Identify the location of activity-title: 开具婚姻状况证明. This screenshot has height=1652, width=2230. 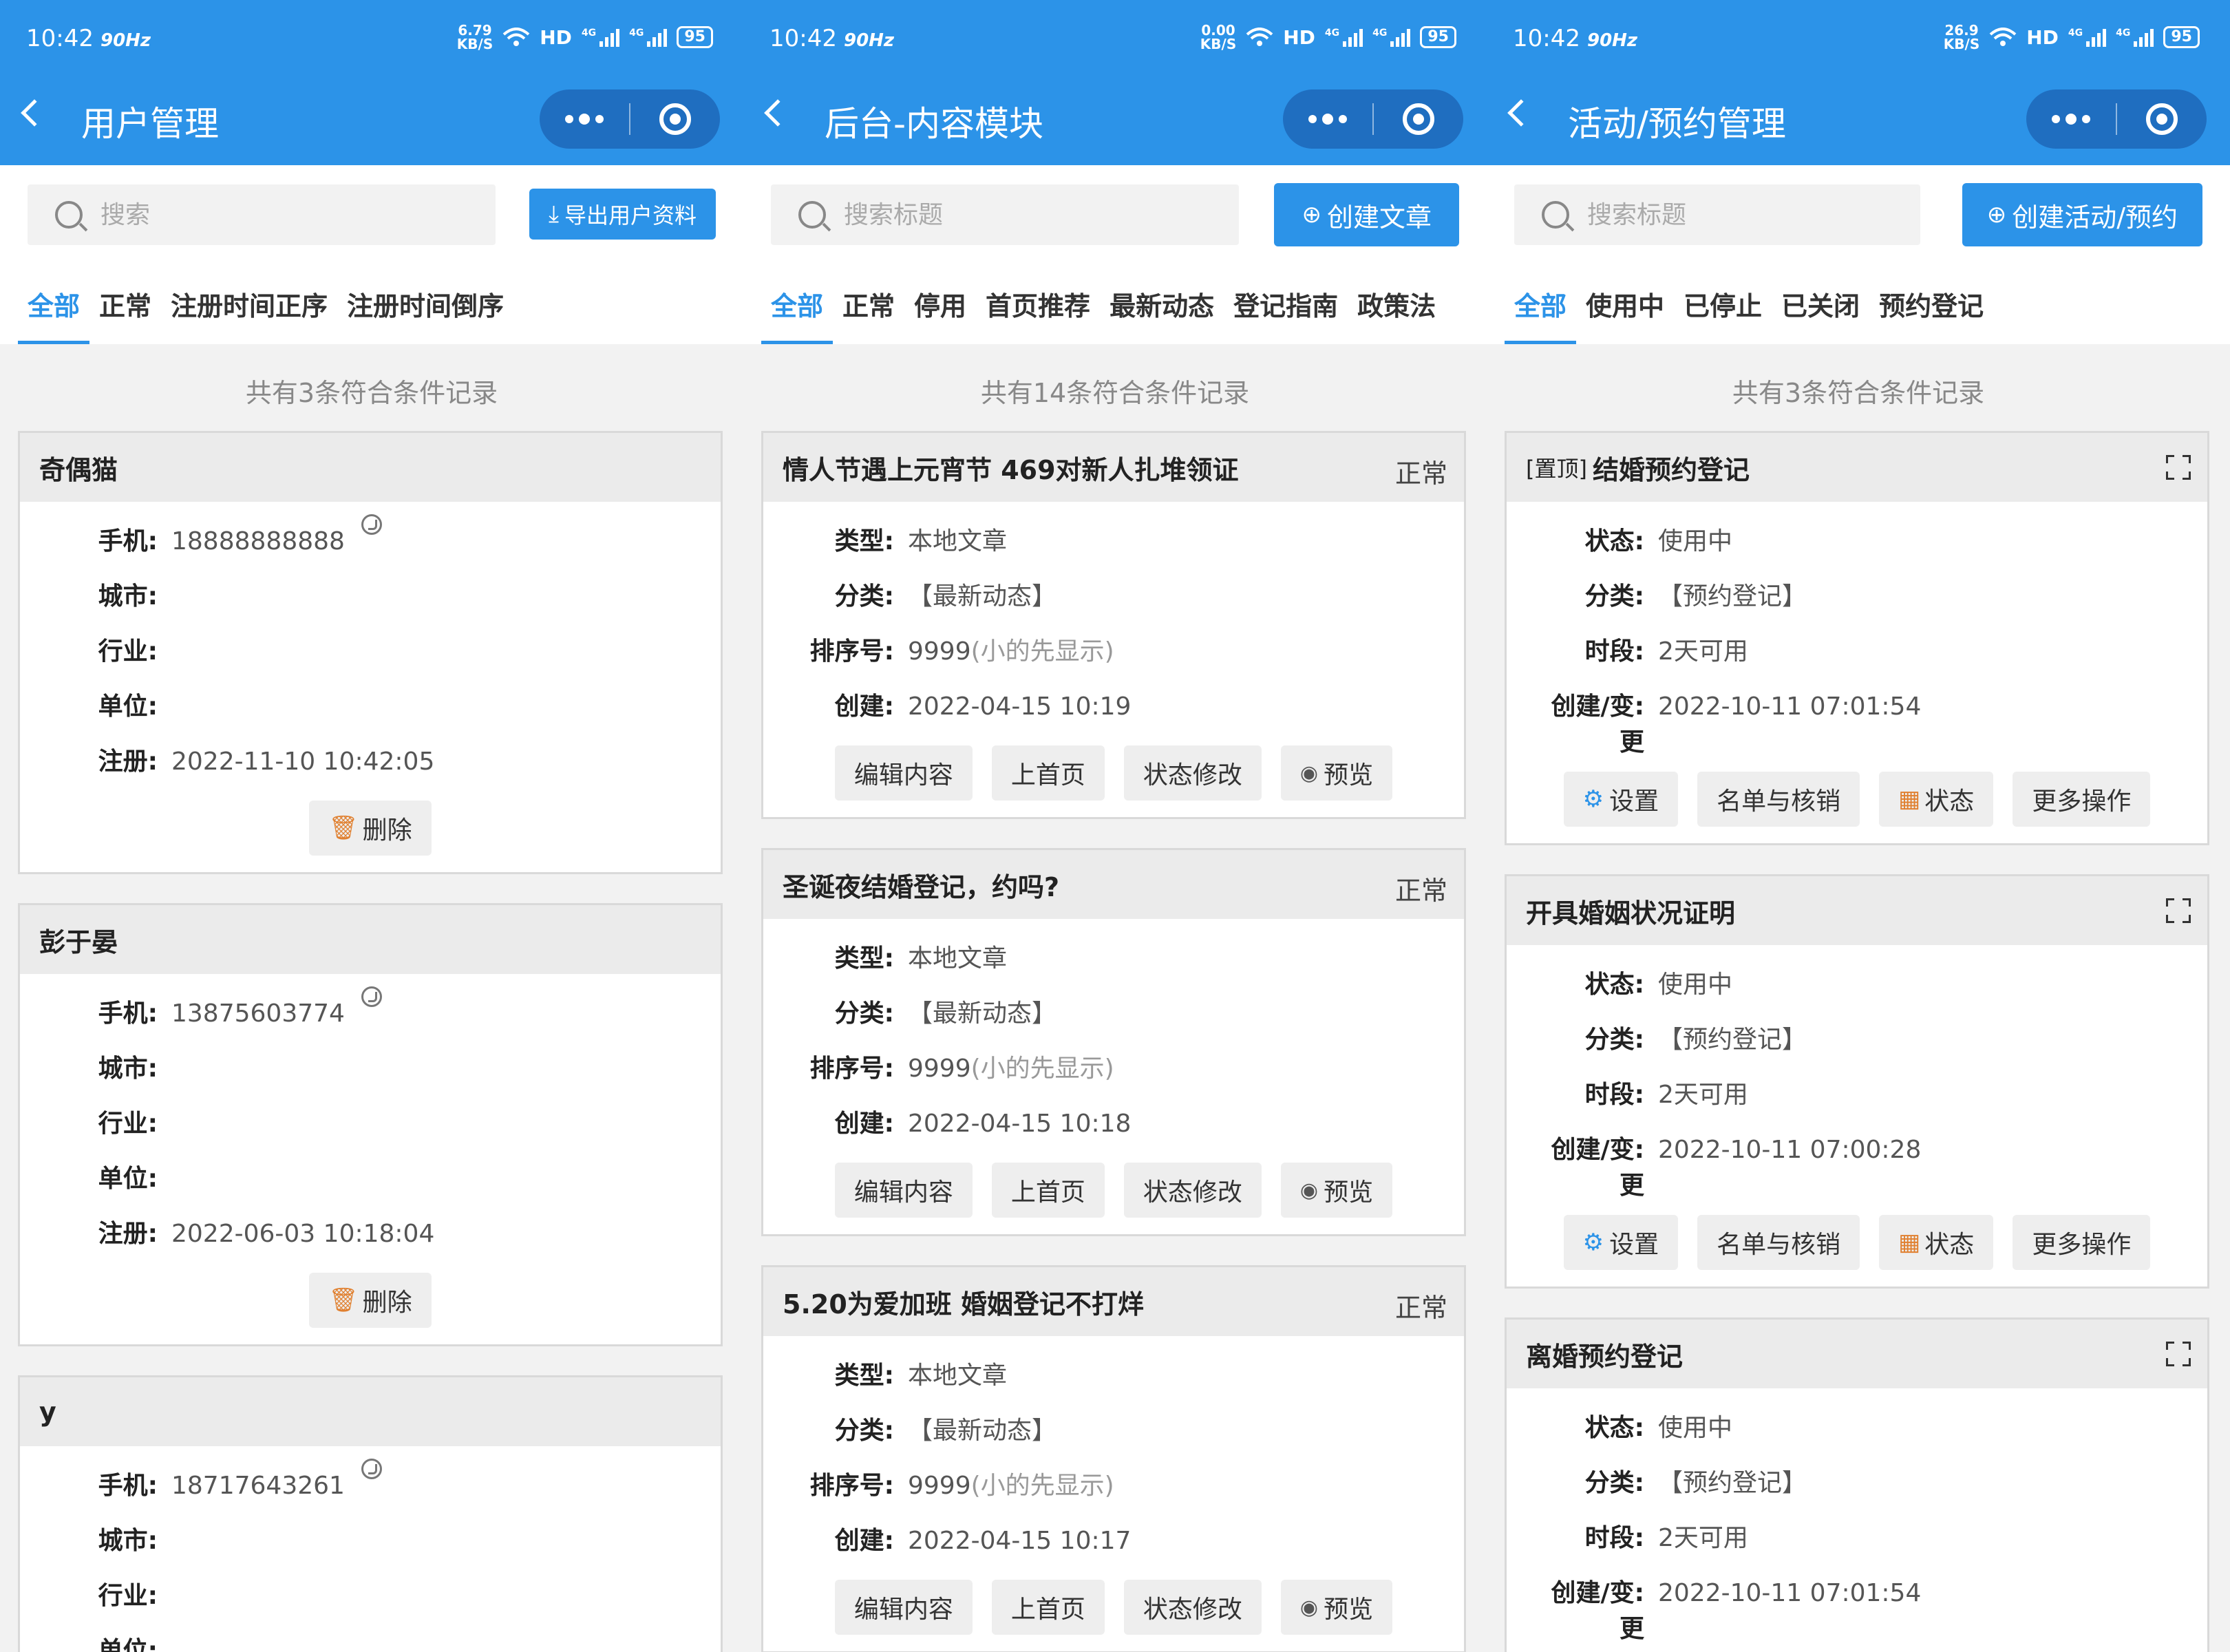
(1631, 913).